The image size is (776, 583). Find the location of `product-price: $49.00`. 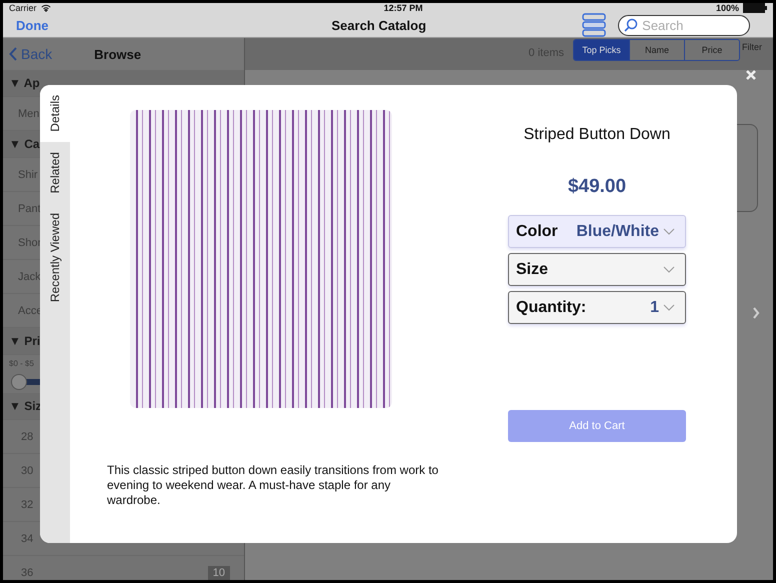

product-price: $49.00 is located at coordinates (597, 187).